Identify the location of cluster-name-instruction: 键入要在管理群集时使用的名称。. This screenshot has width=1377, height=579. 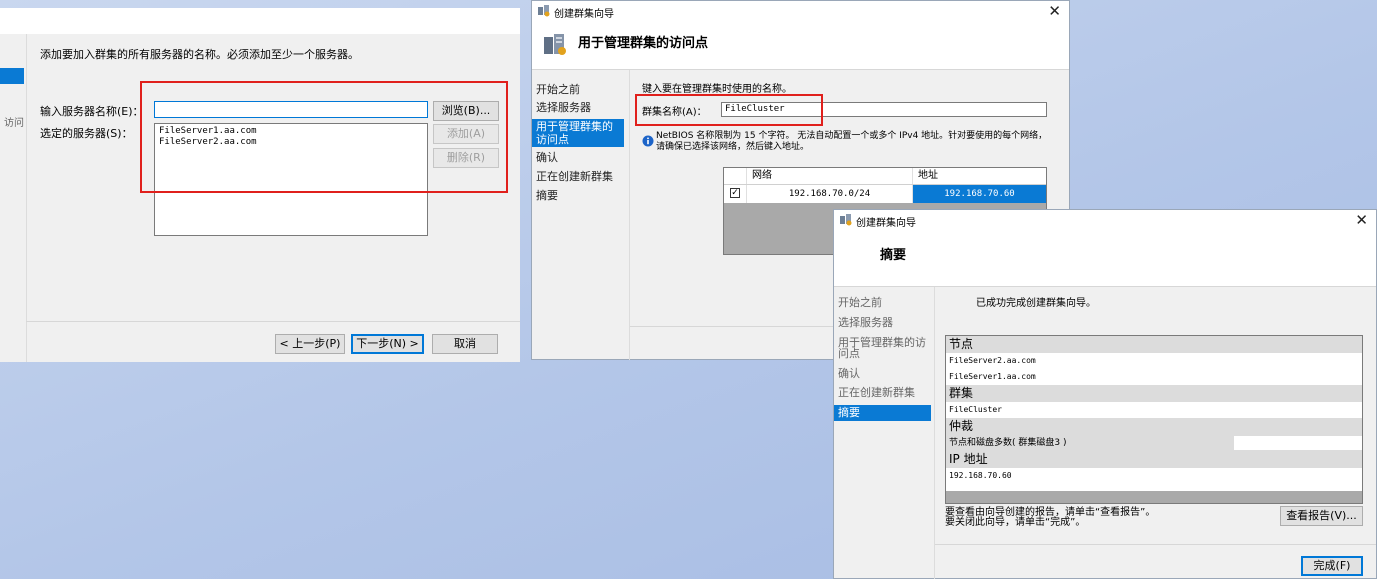
(717, 89).